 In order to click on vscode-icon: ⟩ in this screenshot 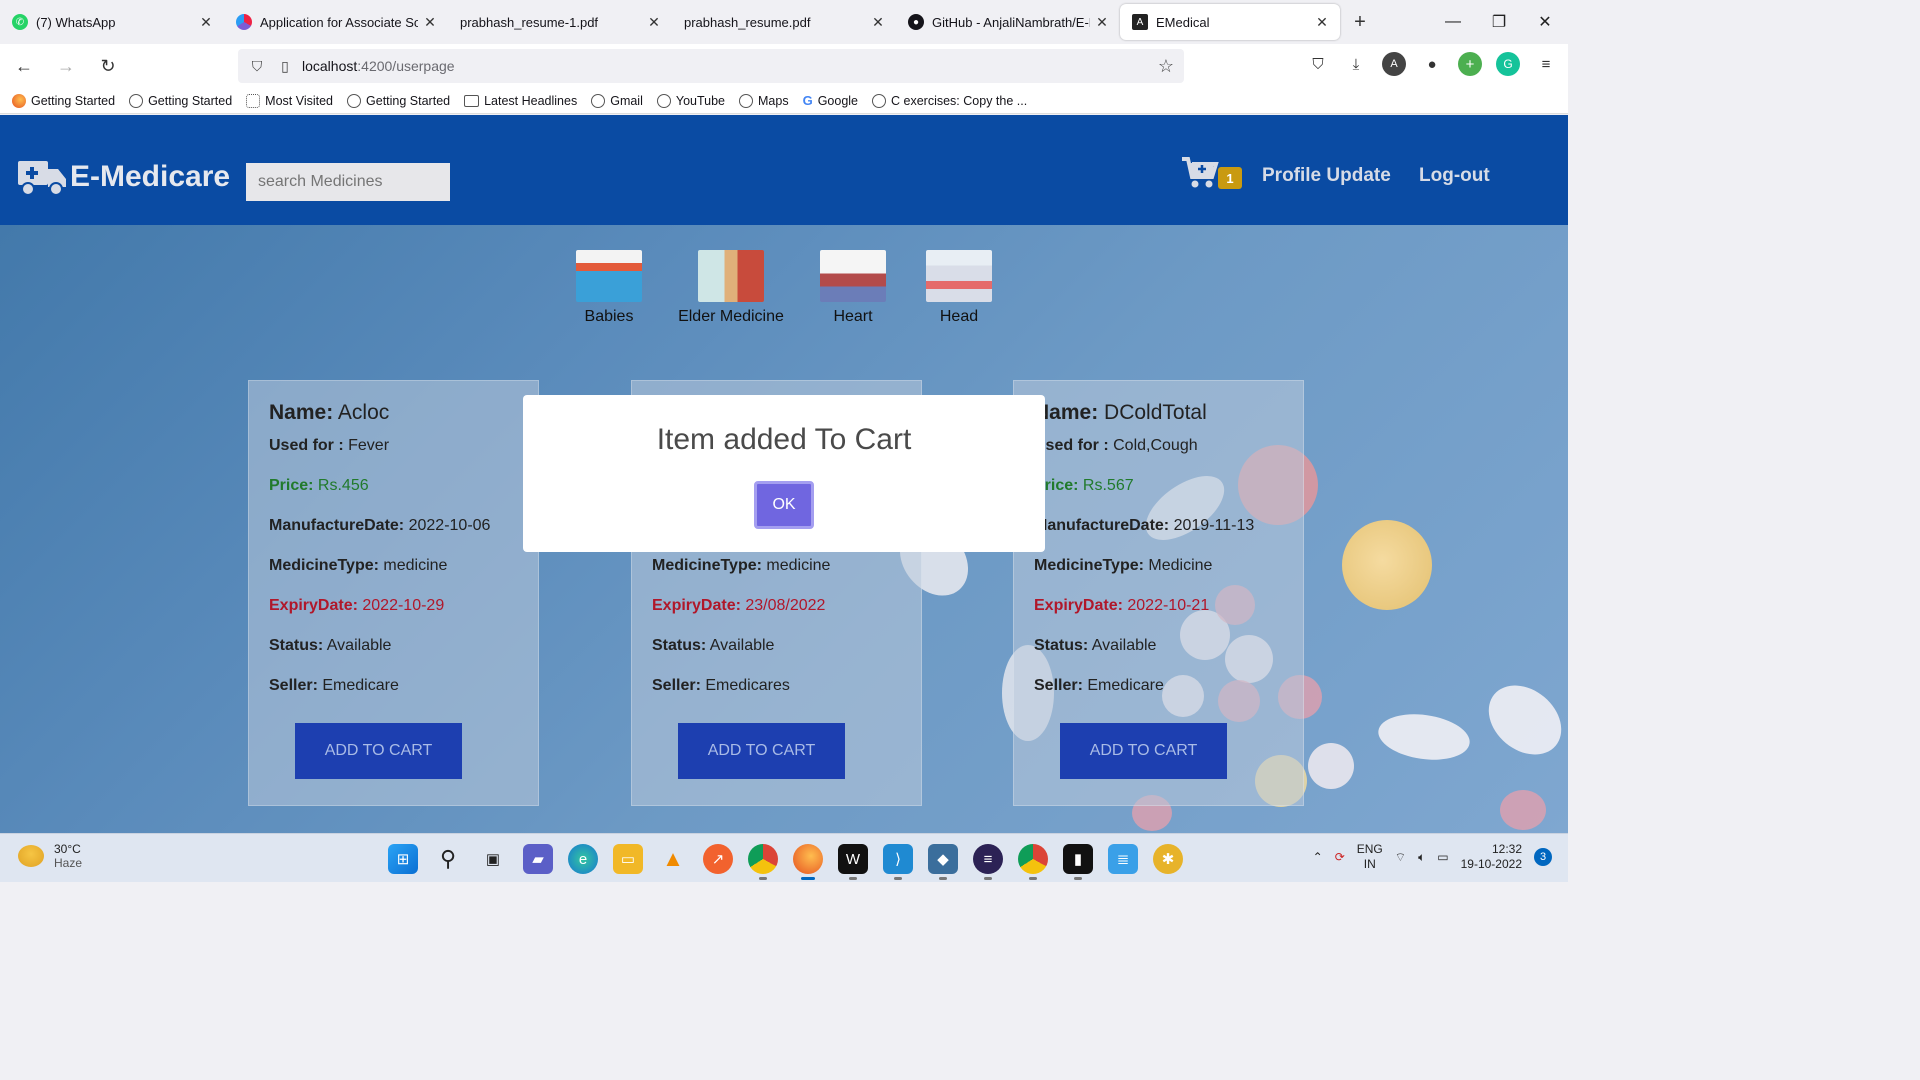, I will do `click(898, 862)`.